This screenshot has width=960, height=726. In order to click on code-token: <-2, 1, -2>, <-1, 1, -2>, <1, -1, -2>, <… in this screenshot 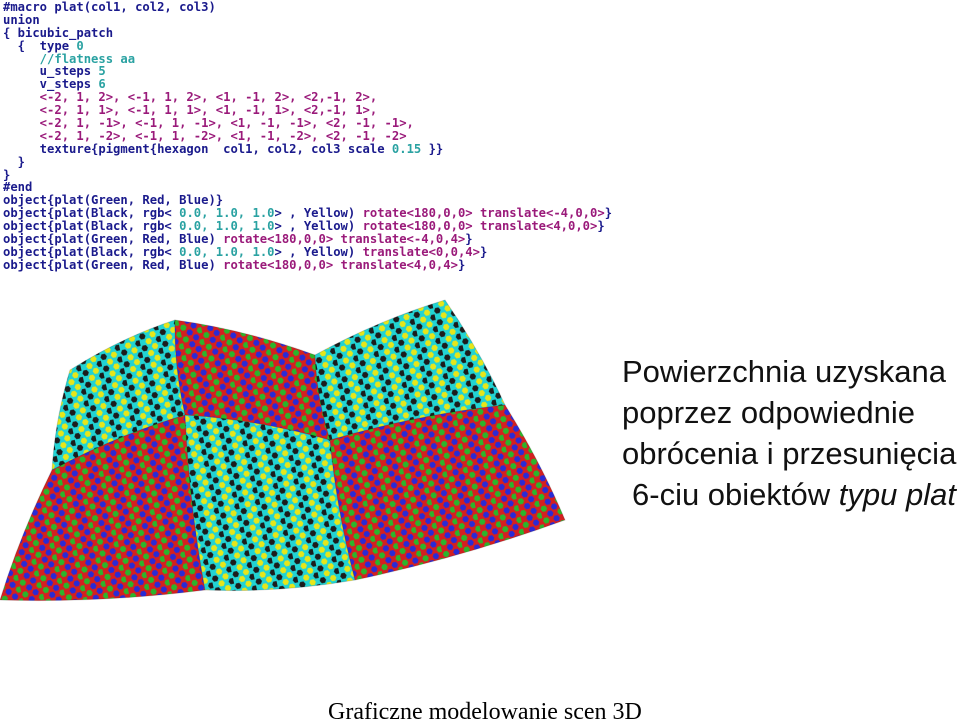, I will do `click(205, 135)`.